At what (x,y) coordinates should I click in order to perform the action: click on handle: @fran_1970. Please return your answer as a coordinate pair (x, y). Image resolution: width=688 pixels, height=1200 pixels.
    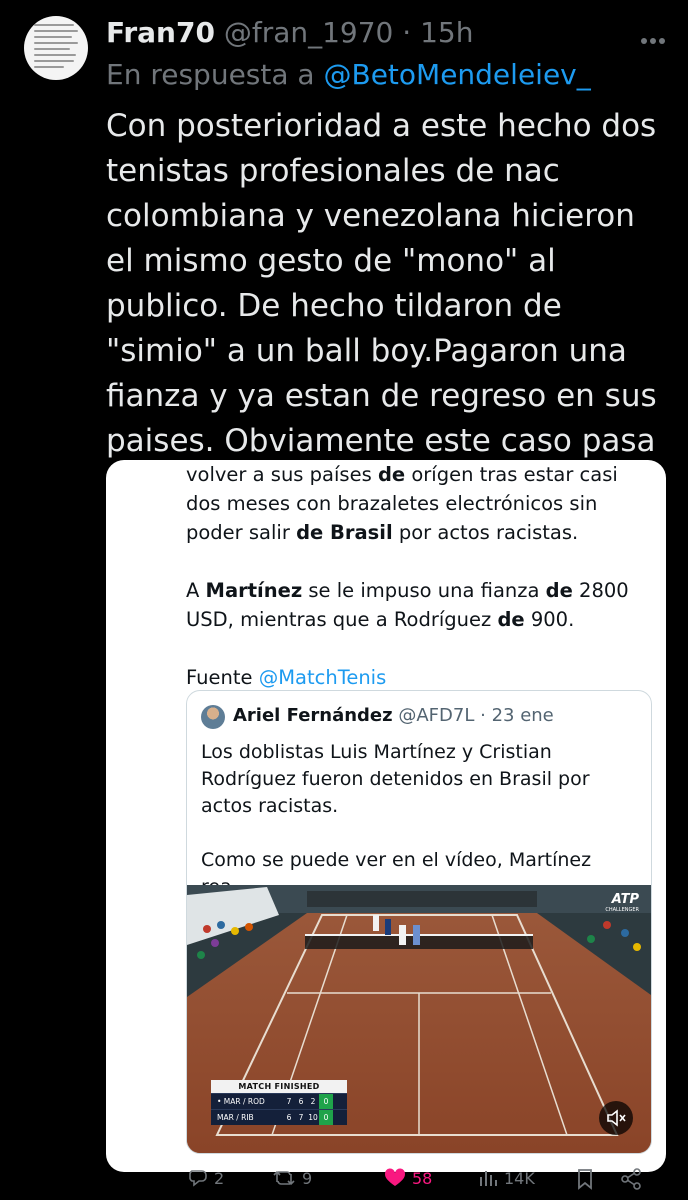
    Looking at the image, I should click on (309, 32).